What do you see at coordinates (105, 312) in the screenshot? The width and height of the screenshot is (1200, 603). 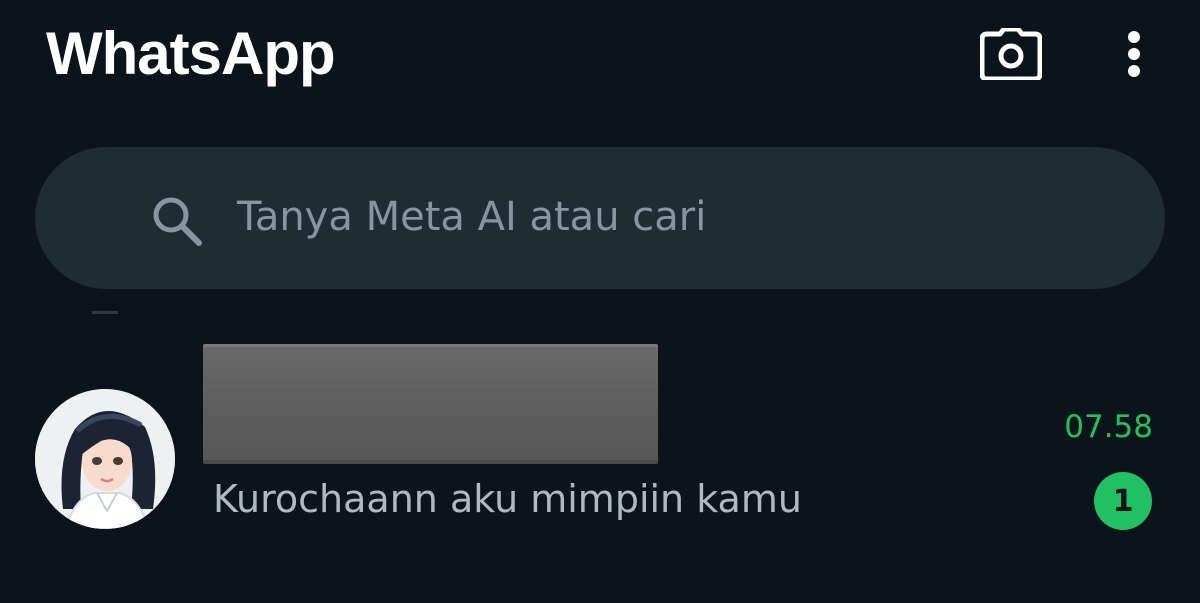 I see `divider` at bounding box center [105, 312].